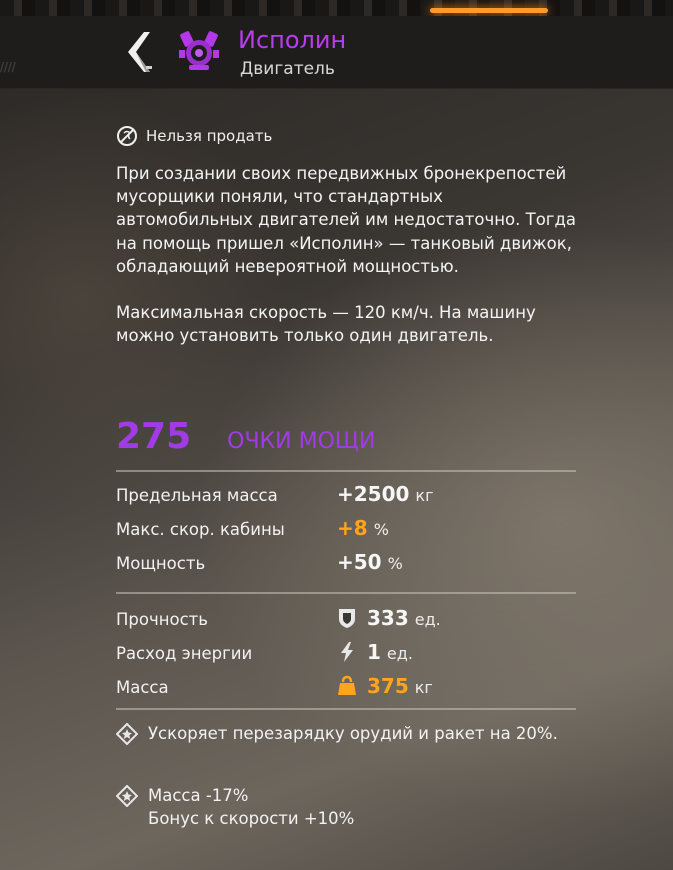 This screenshot has height=870, width=673. Describe the element at coordinates (352, 528) in the screenshot. I see `stat-value: +8` at that location.